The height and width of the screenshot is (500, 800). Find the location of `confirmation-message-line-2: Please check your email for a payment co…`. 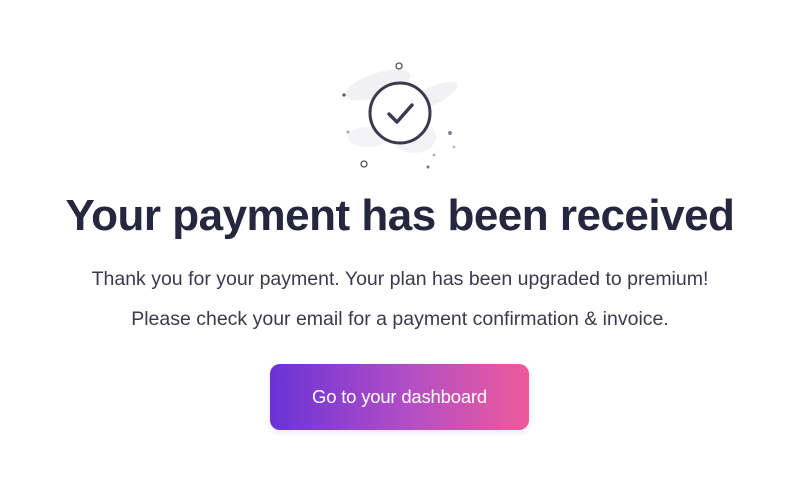

confirmation-message-line-2: Please check your email for a payment co… is located at coordinates (400, 319).